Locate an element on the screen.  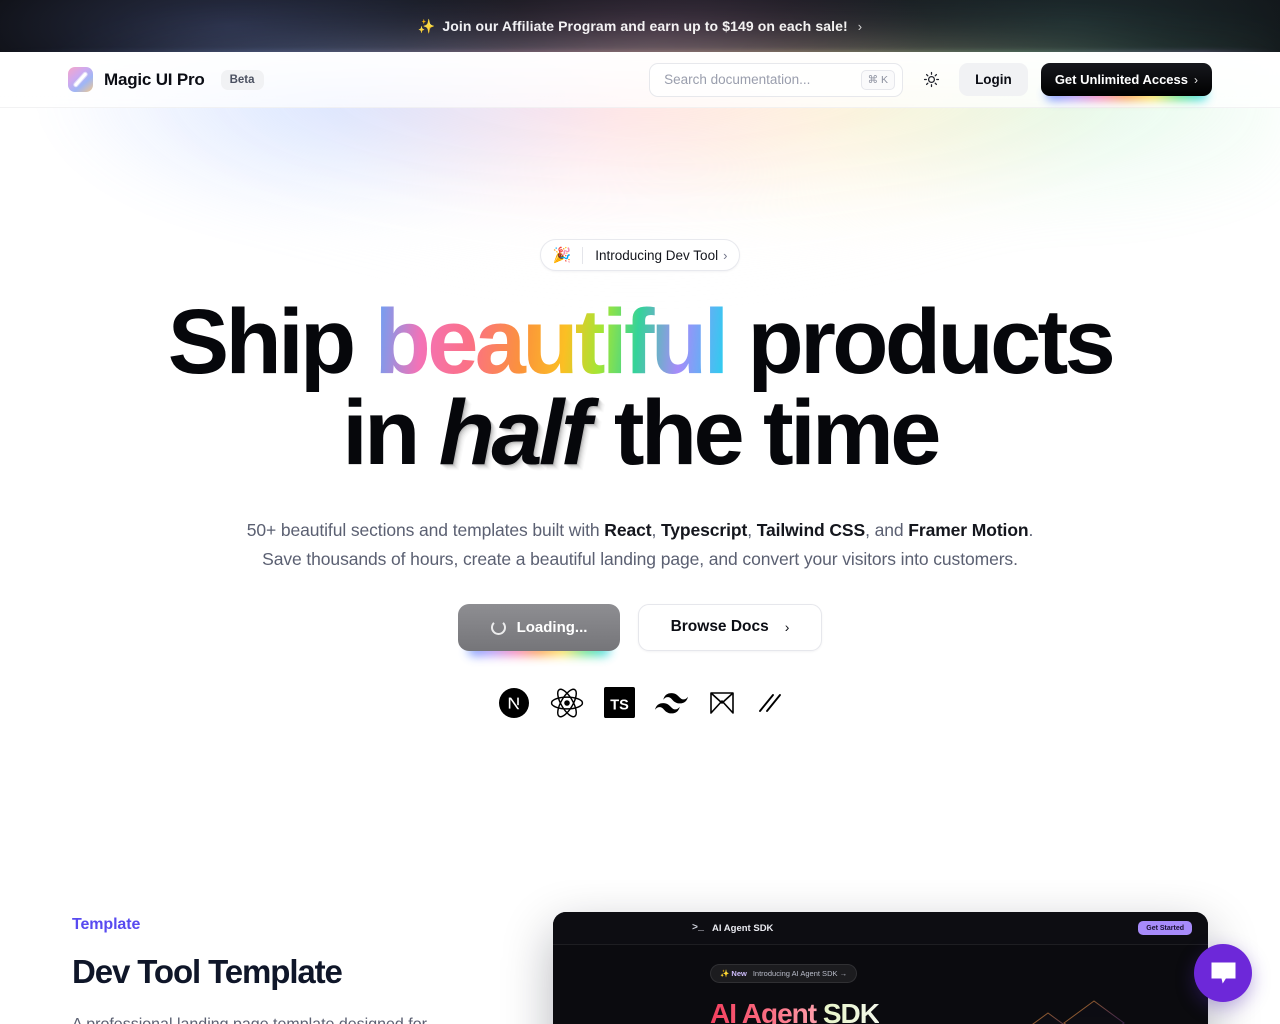
tech-react: React is located at coordinates (628, 530).